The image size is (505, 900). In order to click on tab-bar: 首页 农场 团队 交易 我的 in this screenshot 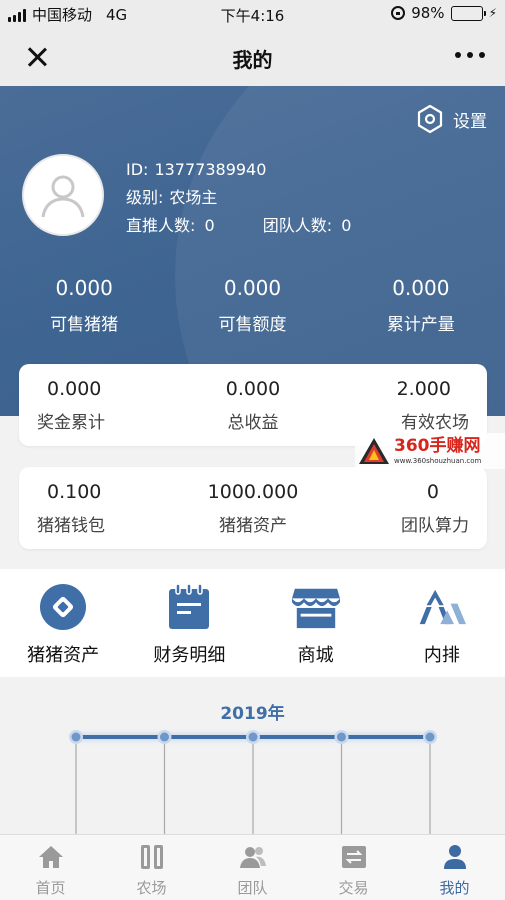, I will do `click(252, 867)`.